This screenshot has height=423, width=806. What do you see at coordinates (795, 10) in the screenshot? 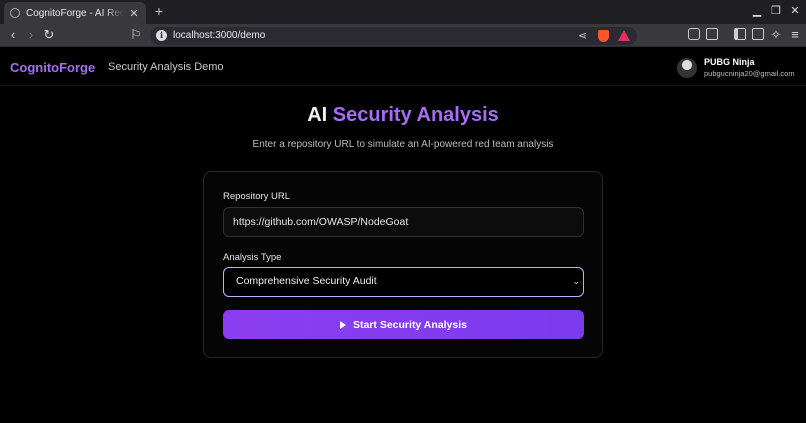
I see `window-close-icon: ✕` at bounding box center [795, 10].